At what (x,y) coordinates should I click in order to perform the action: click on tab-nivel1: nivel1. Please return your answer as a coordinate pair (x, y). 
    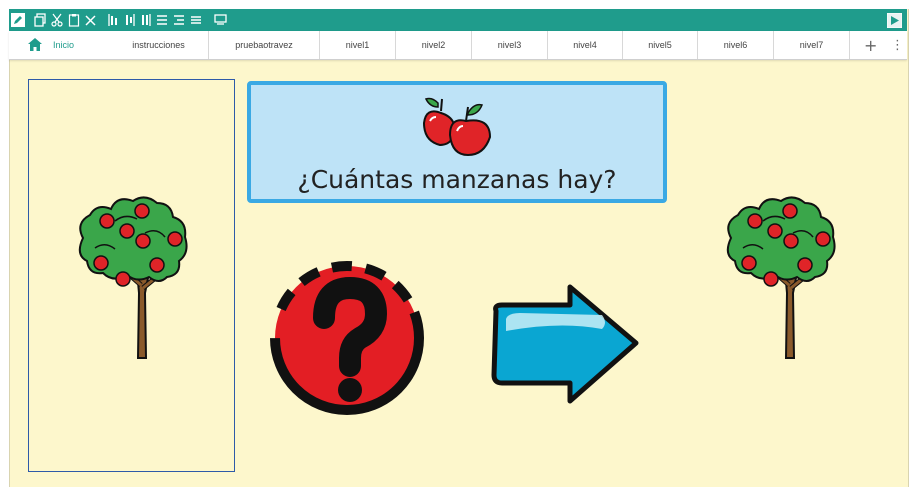
    Looking at the image, I should click on (358, 45).